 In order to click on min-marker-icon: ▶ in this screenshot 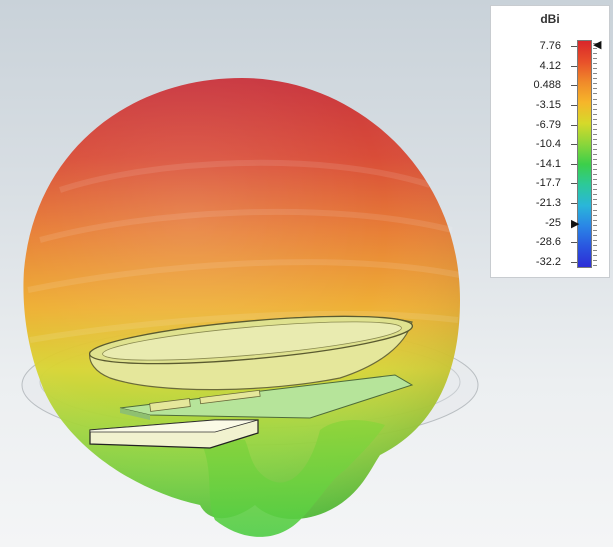, I will do `click(575, 224)`.